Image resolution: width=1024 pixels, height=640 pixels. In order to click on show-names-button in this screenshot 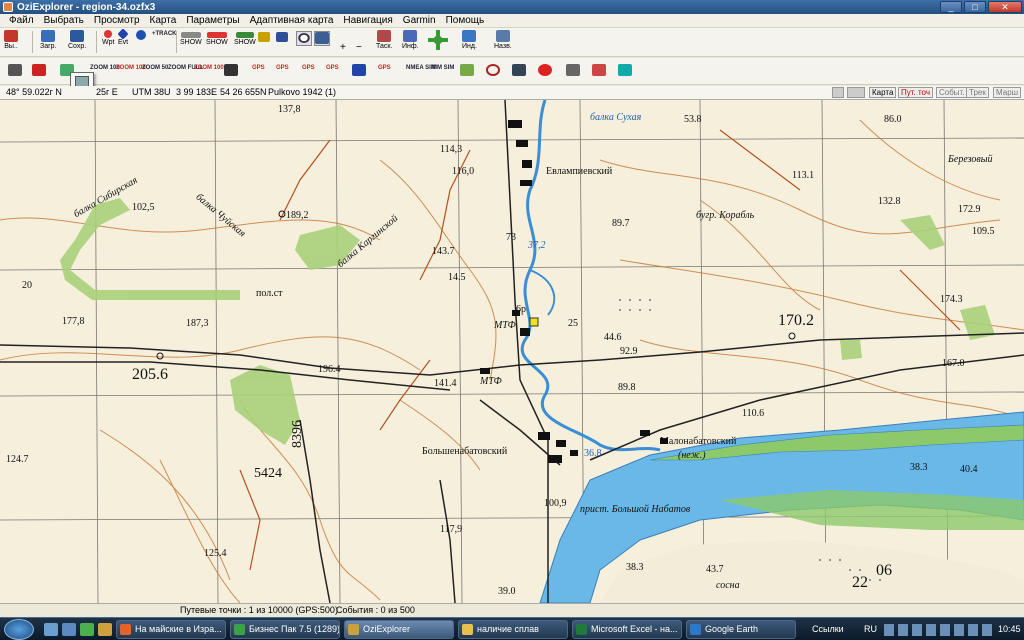, I will do `click(282, 37)`.